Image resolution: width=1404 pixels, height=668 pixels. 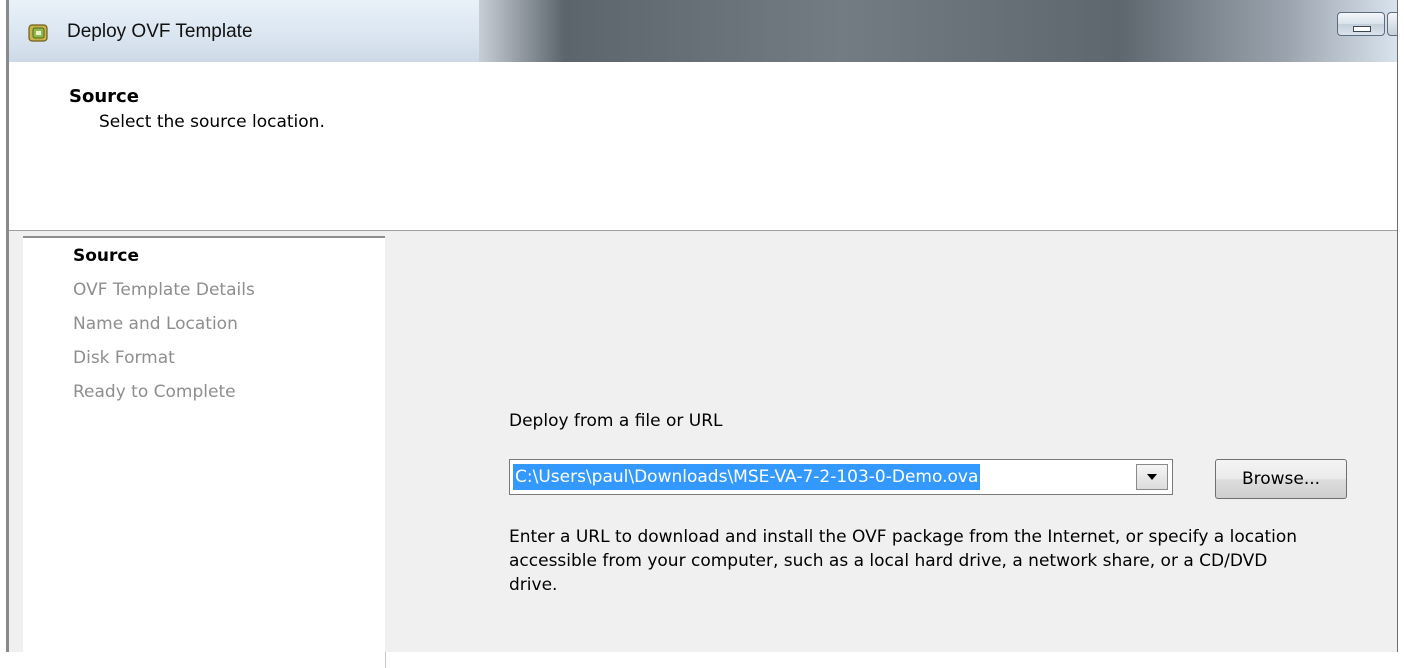 I want to click on ovf-package-icon, so click(x=38, y=33).